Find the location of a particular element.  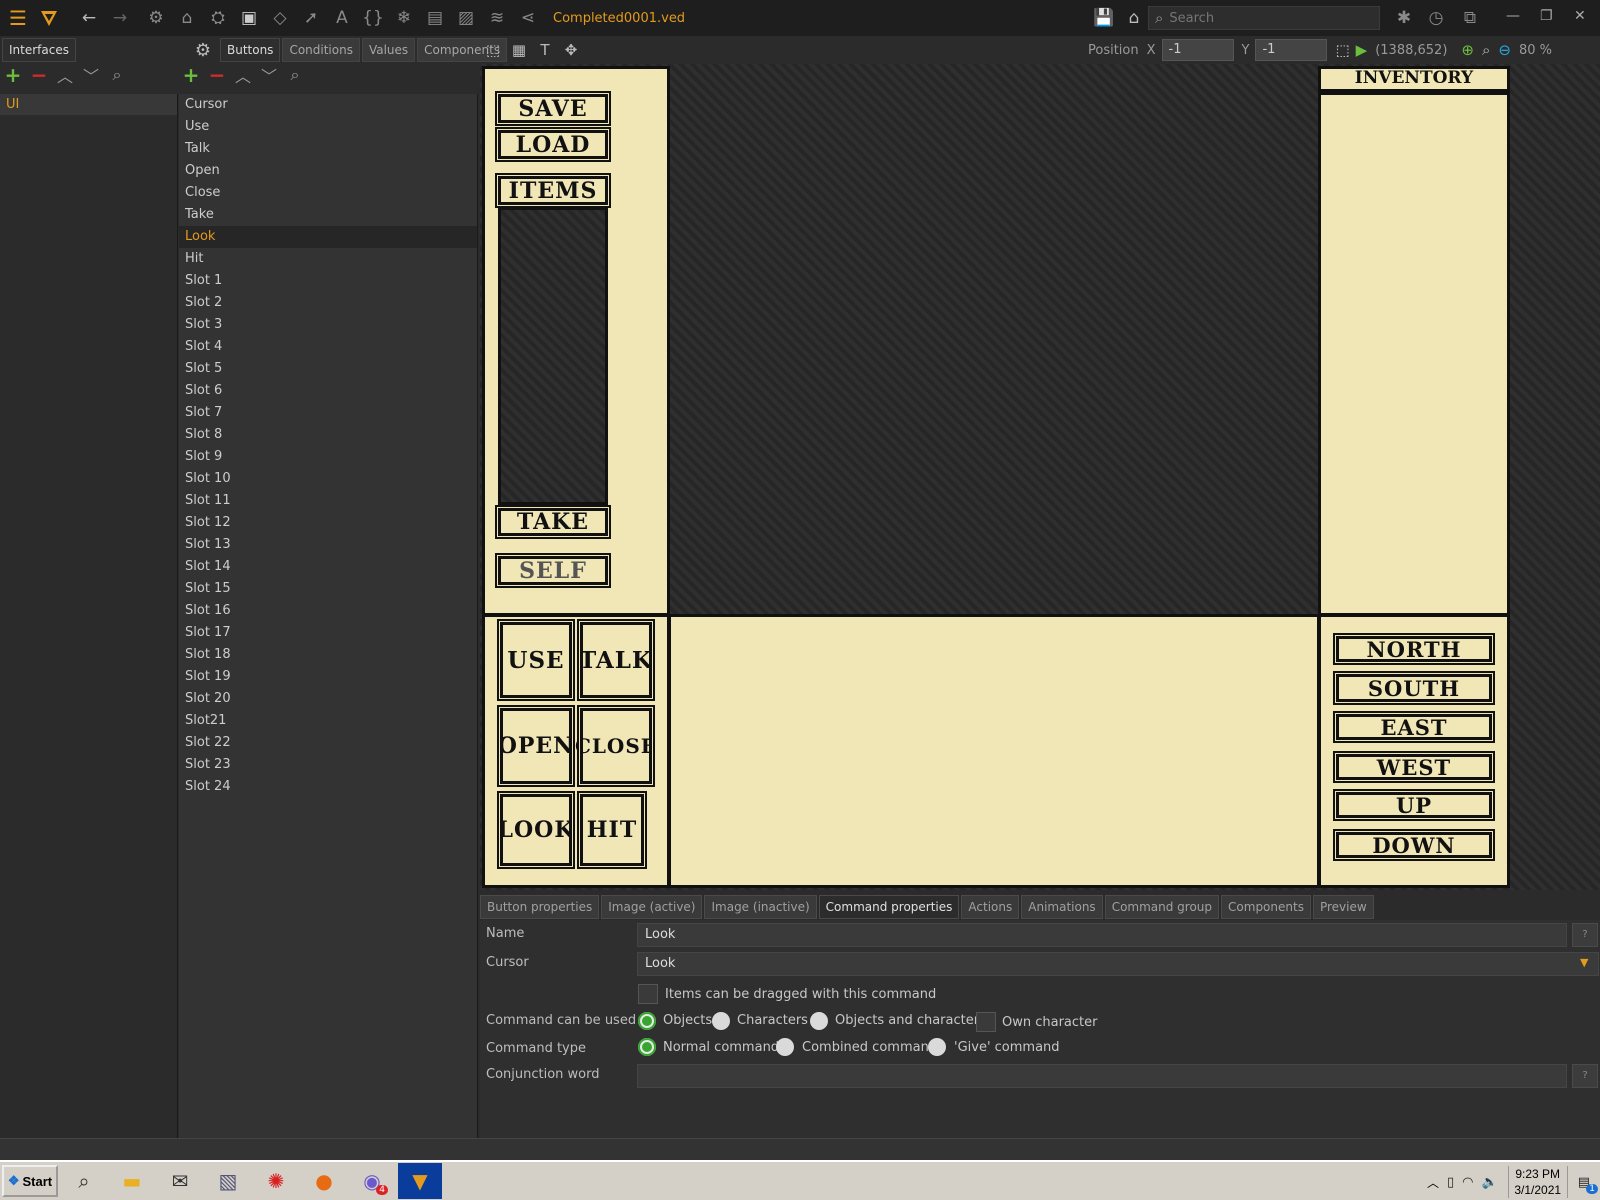

file-explorer-icon: ▬ is located at coordinates (132, 1181).